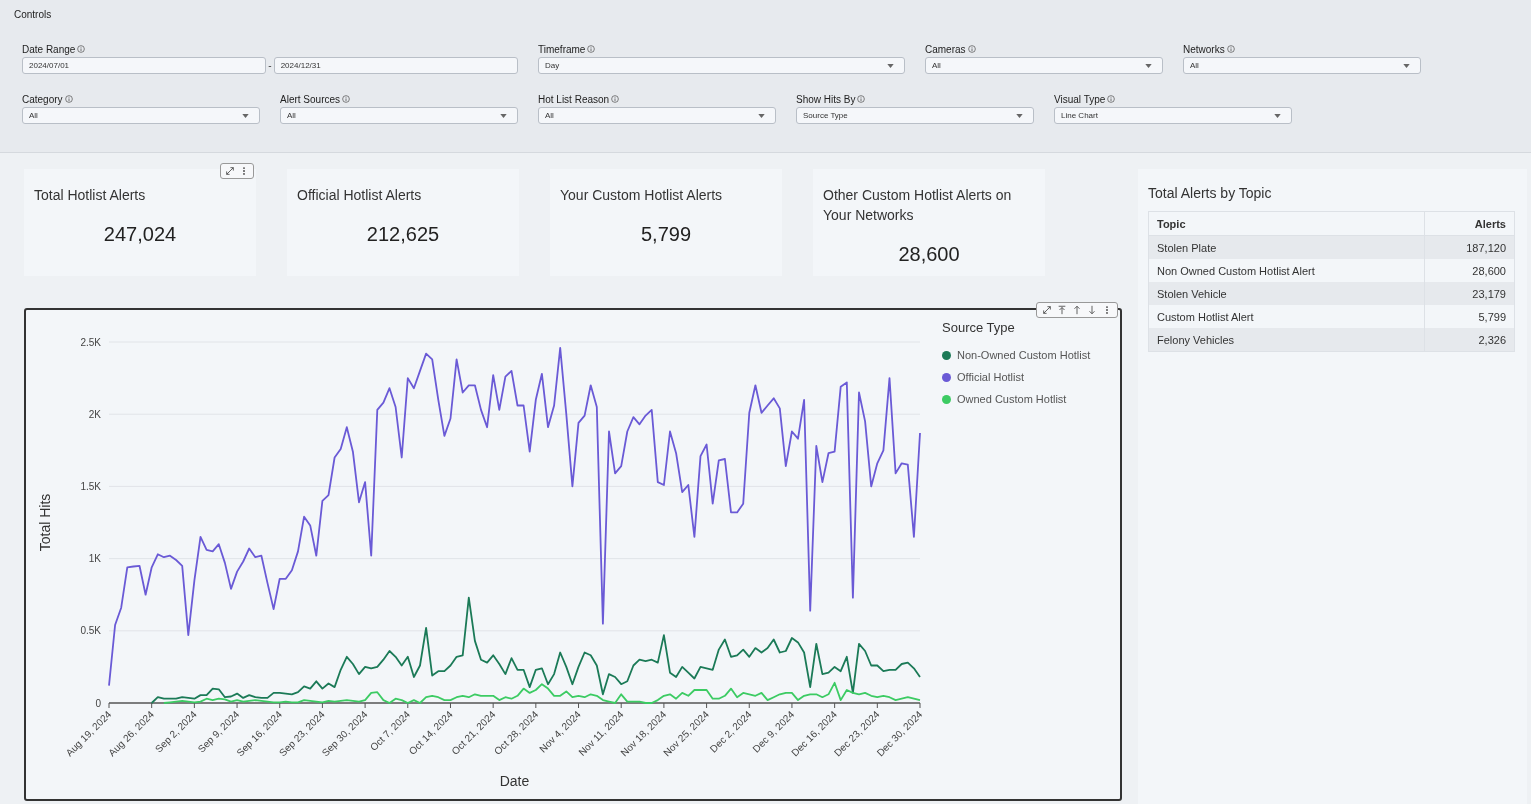  Describe the element at coordinates (90, 342) in the screenshot. I see `y-tick-label: 2.5K` at that location.